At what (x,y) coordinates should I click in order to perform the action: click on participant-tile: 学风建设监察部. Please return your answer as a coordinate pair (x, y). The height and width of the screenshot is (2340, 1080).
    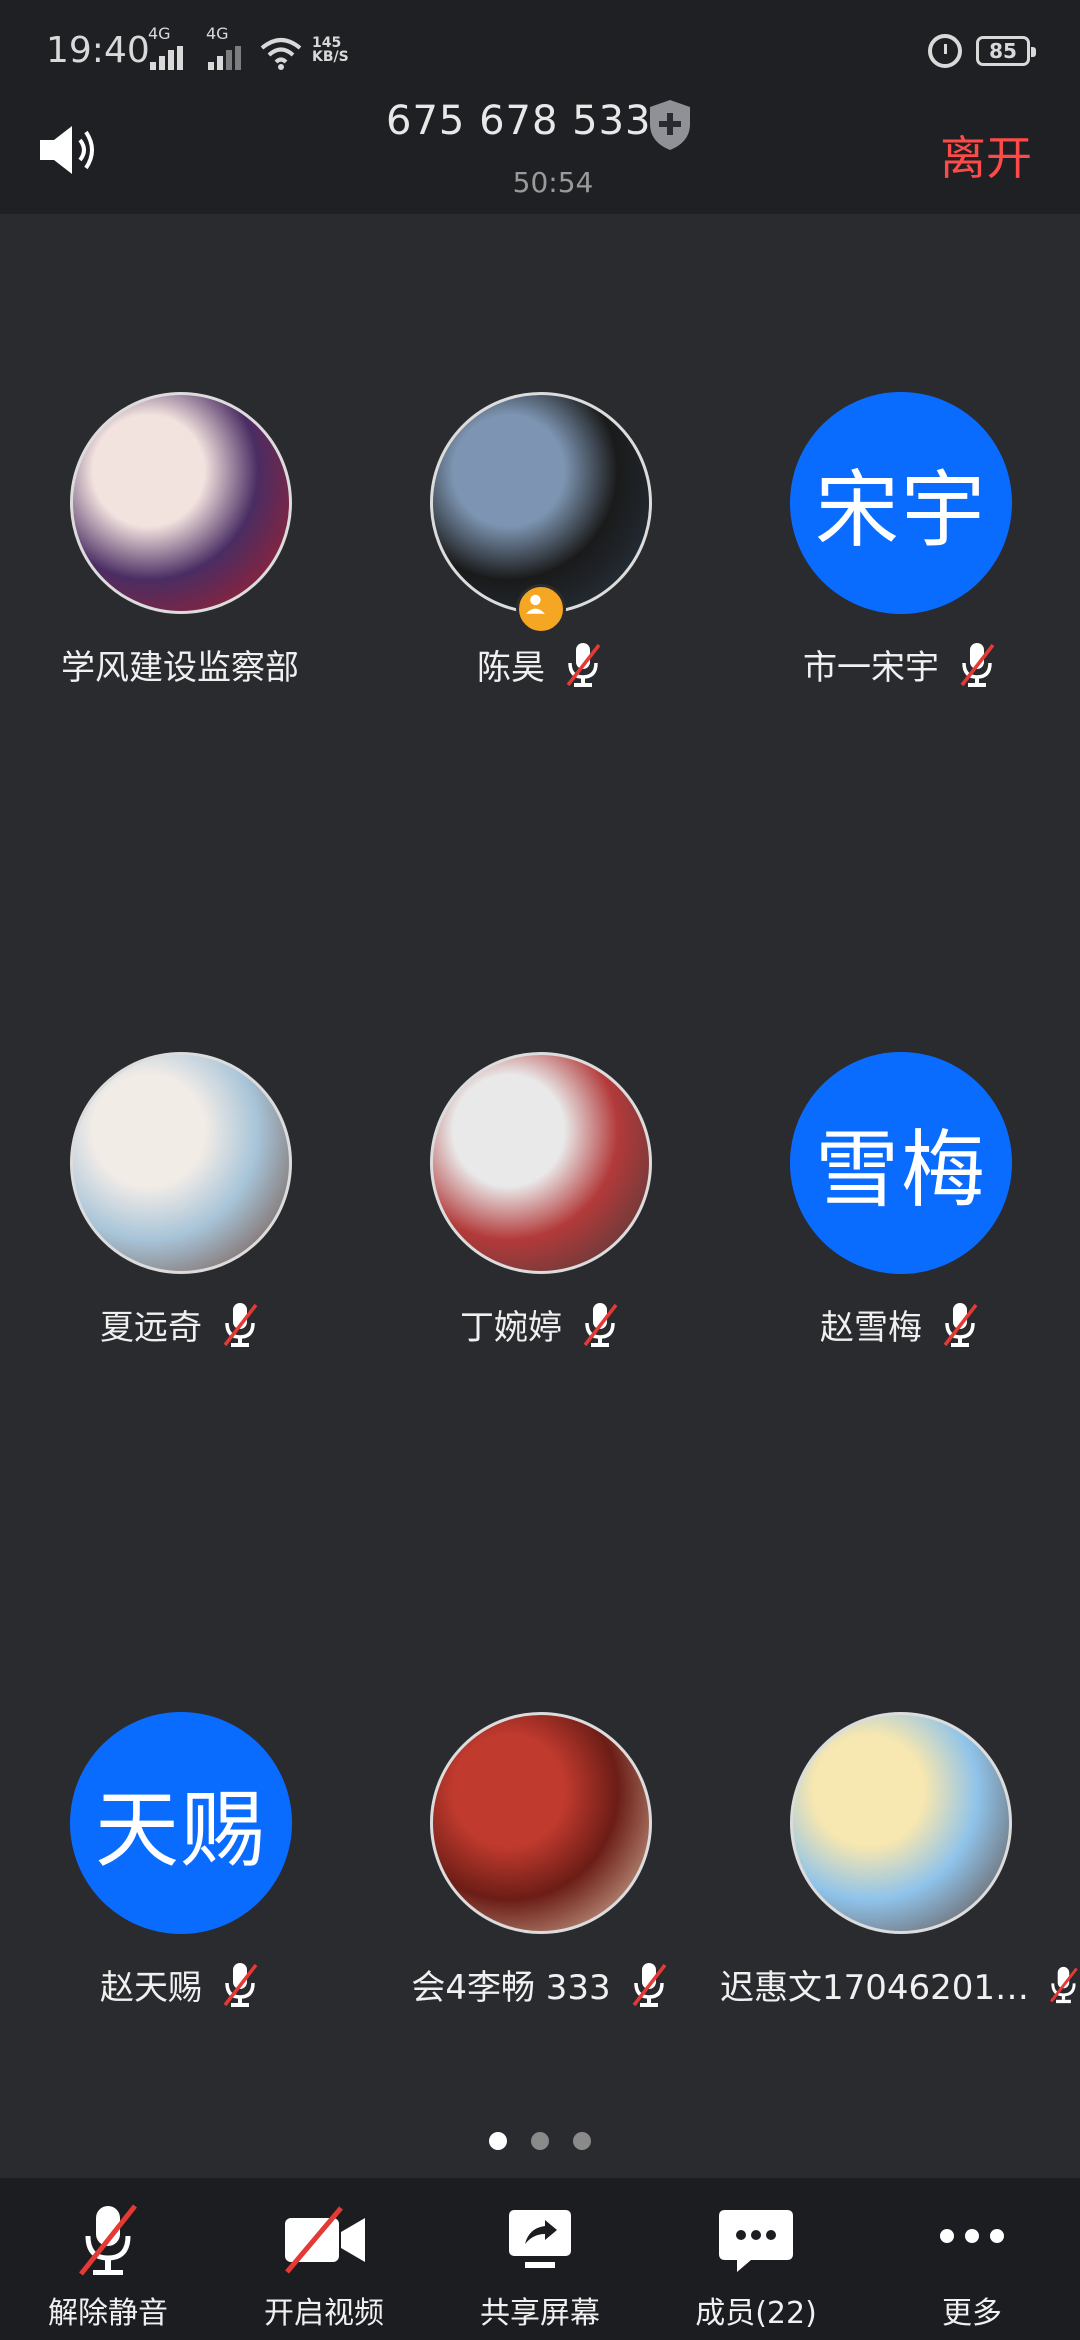
    Looking at the image, I should click on (180, 557).